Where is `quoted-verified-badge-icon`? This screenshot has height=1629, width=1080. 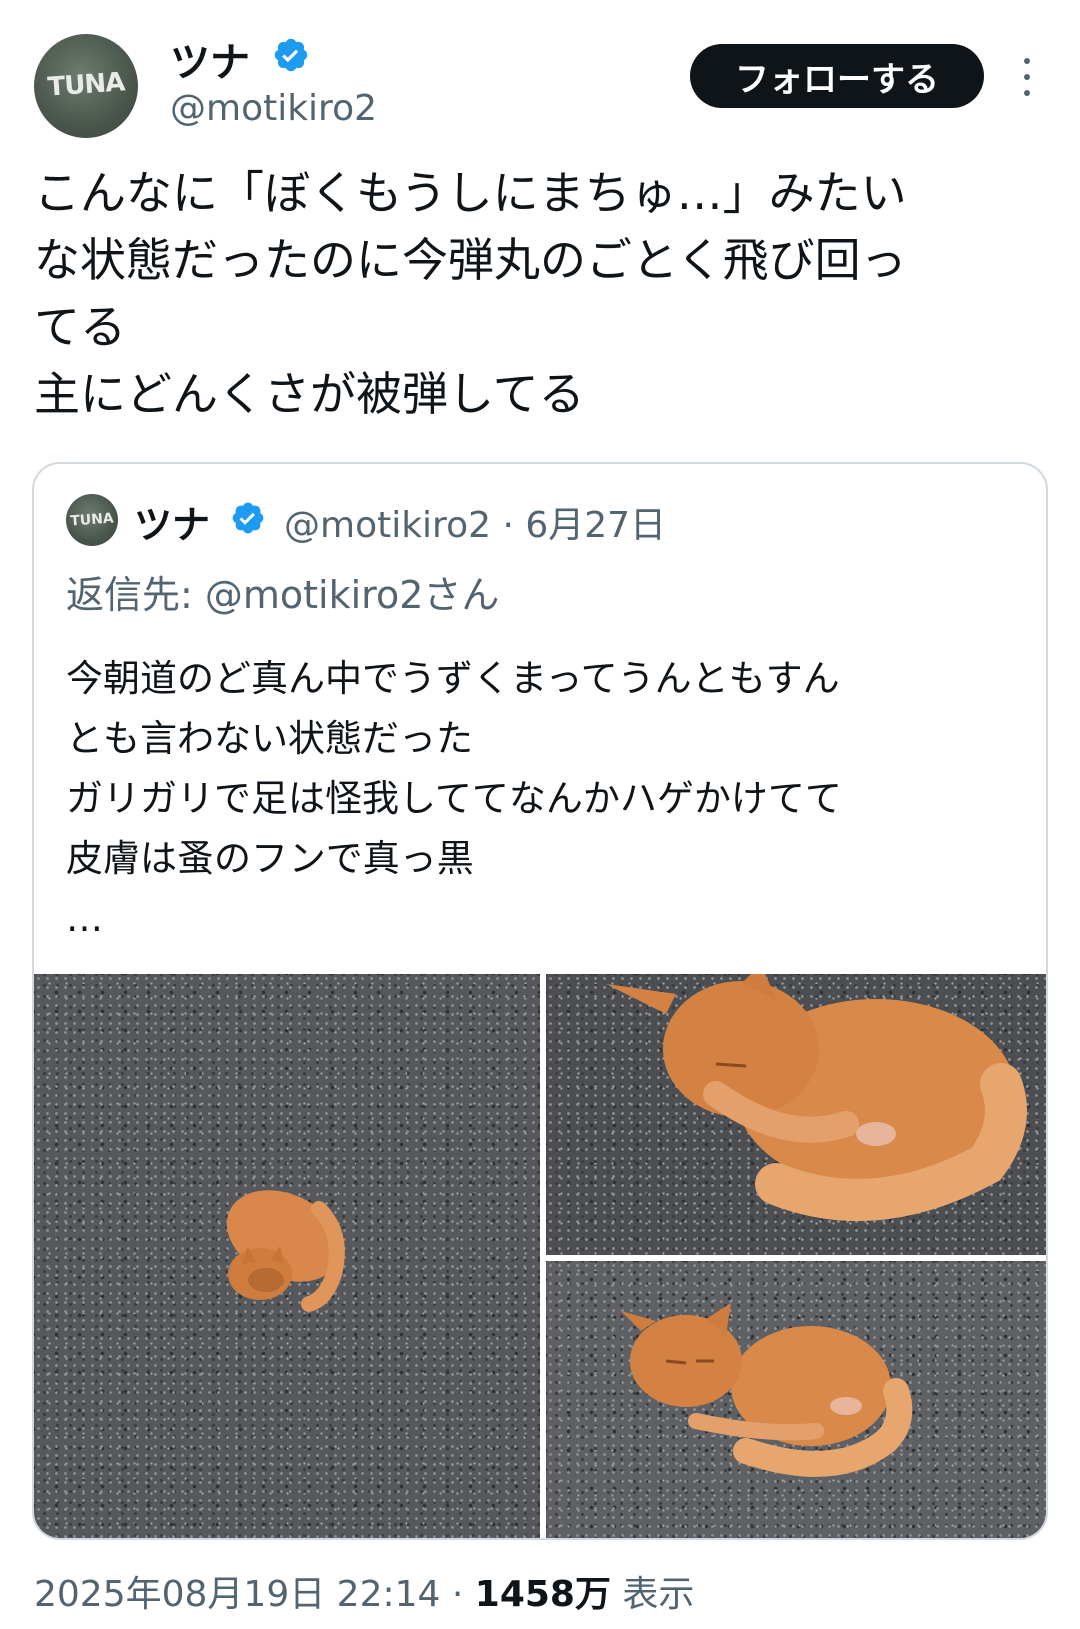
quoted-verified-badge-icon is located at coordinates (248, 518).